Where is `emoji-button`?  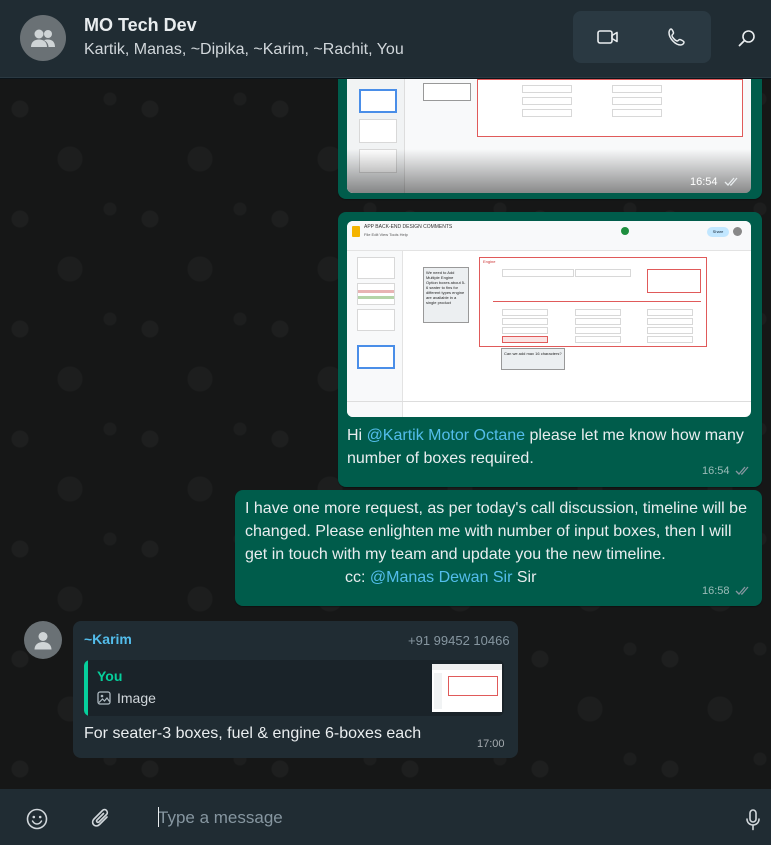
emoji-button is located at coordinates (37, 819).